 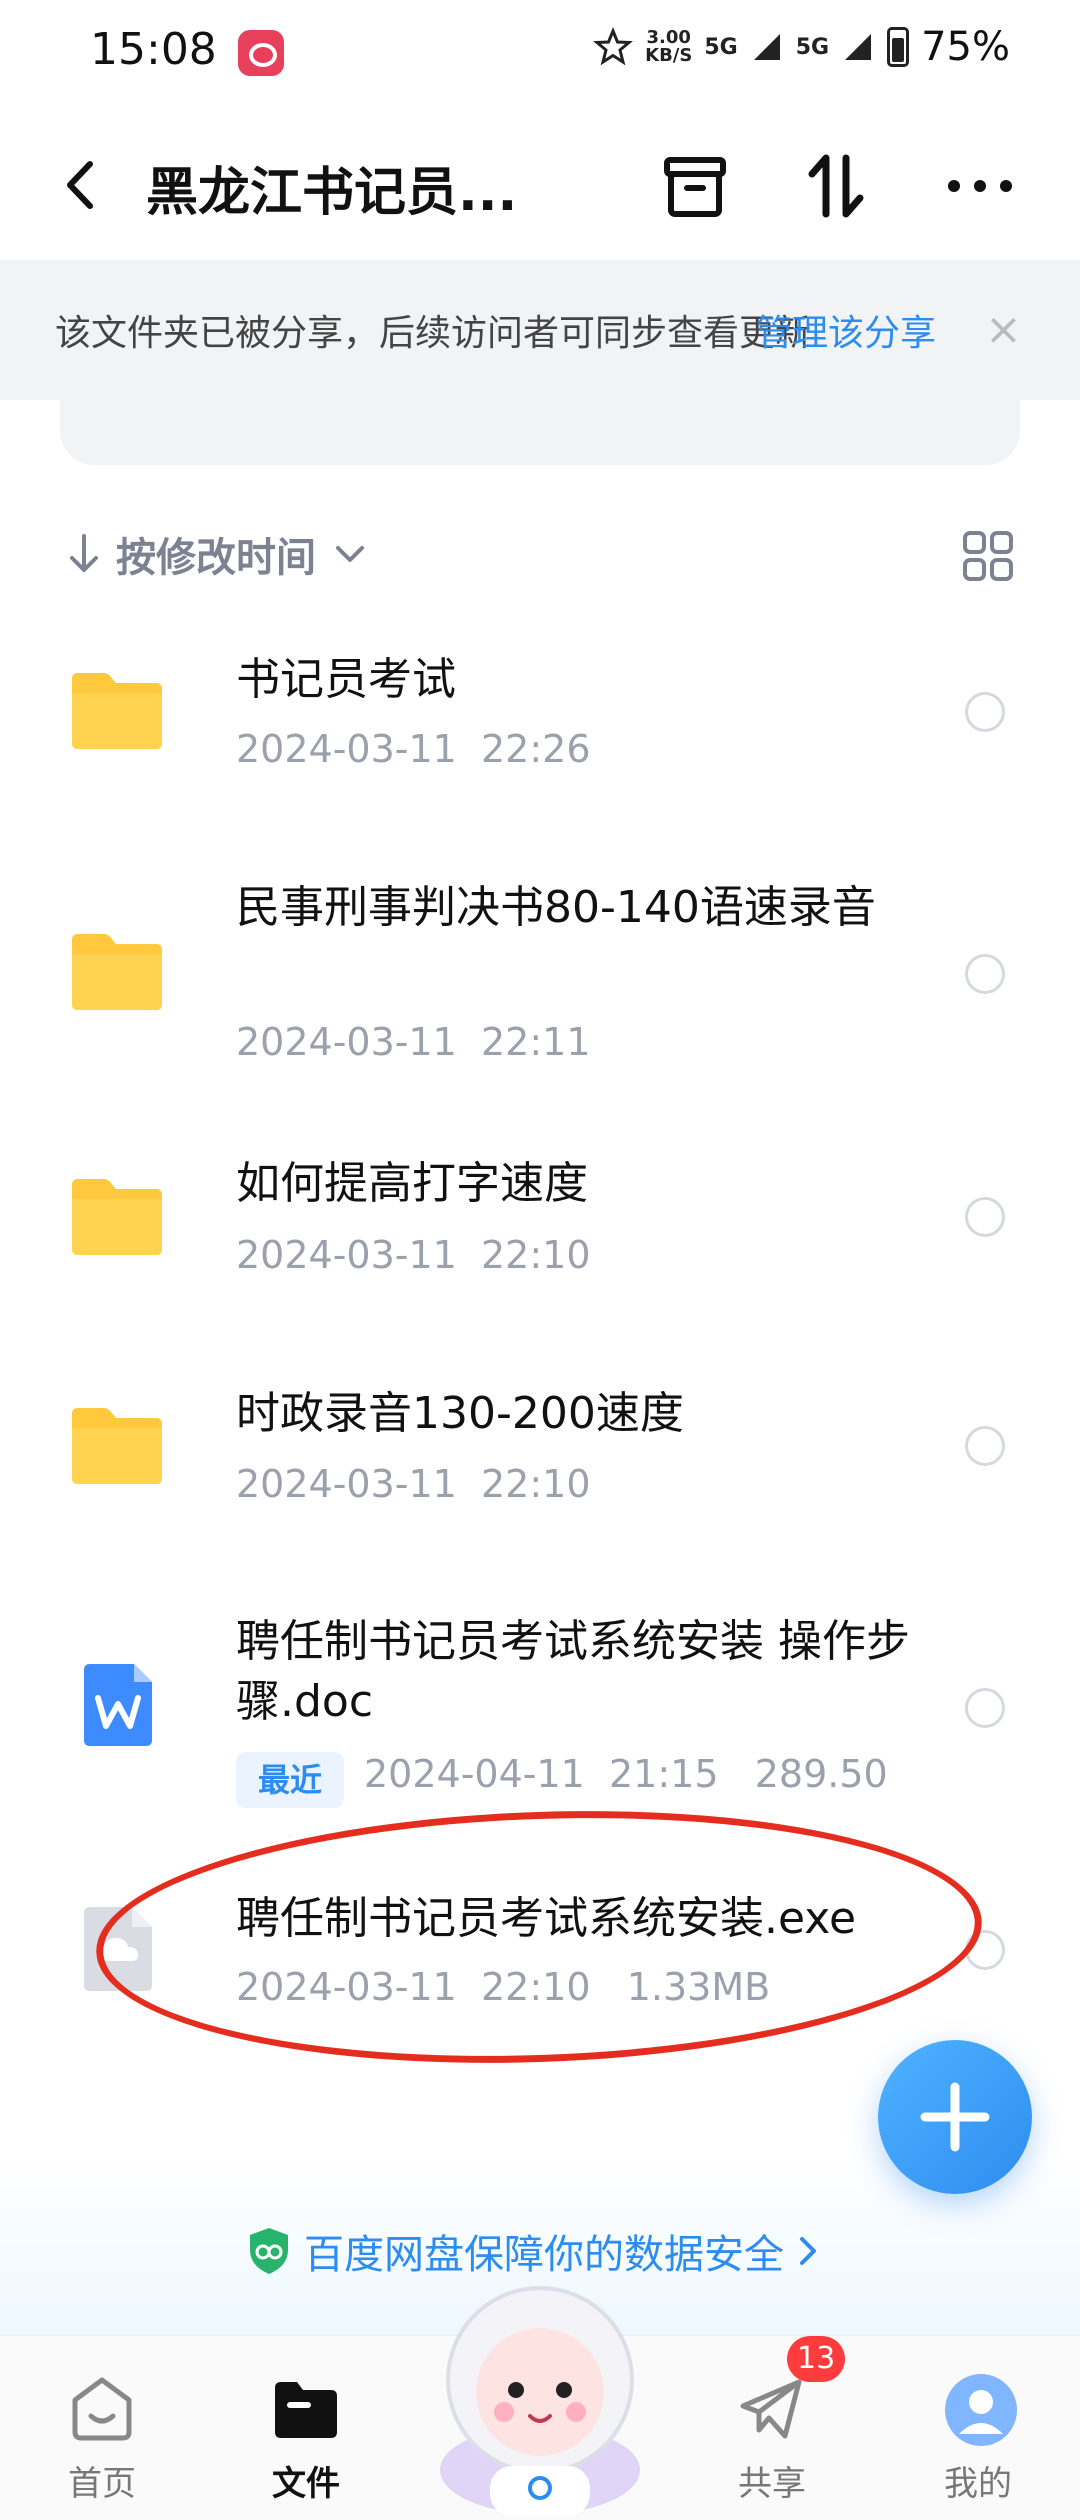 What do you see at coordinates (540, 55) in the screenshot?
I see `status-bar: 15:08 3.00 KB/S 5G 5G 75%` at bounding box center [540, 55].